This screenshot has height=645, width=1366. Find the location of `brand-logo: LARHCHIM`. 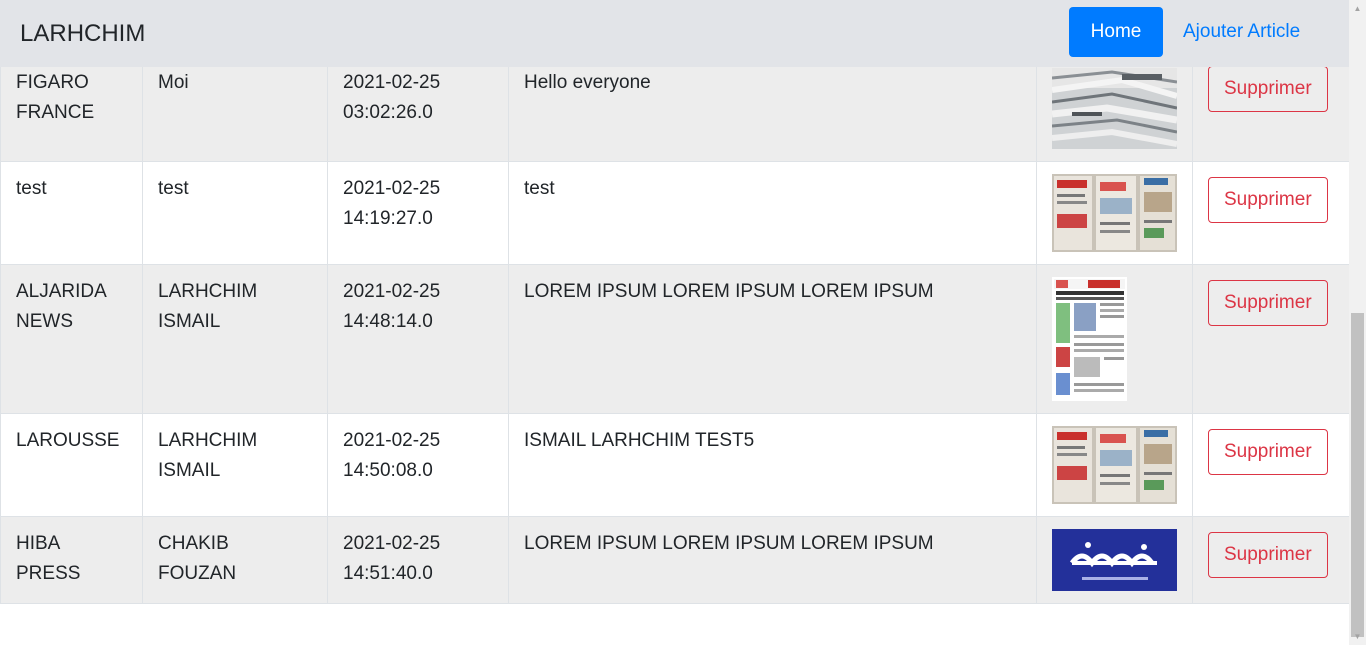

brand-logo: LARHCHIM is located at coordinates (82, 34).